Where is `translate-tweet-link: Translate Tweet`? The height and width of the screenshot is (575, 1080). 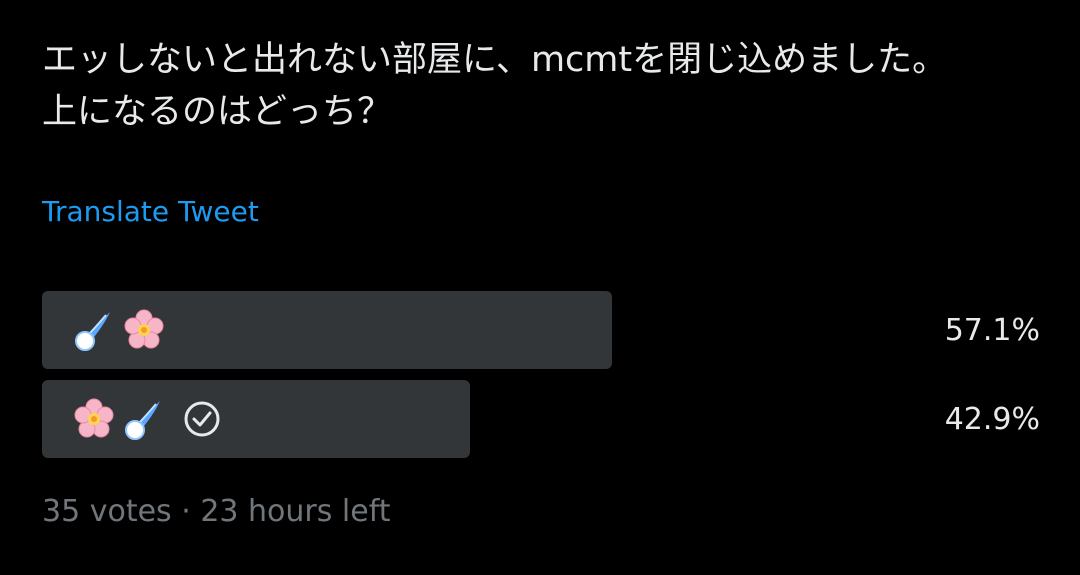
translate-tweet-link: Translate Tweet is located at coordinates (150, 212).